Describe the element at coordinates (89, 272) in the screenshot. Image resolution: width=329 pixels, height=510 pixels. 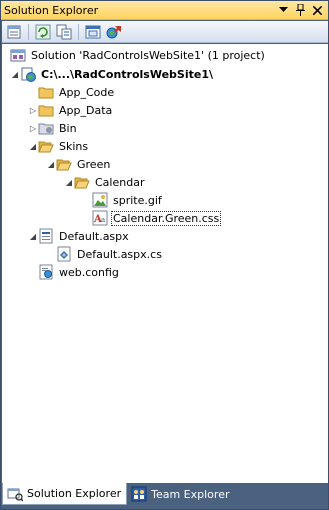
I see `web-config-label: web.config` at that location.